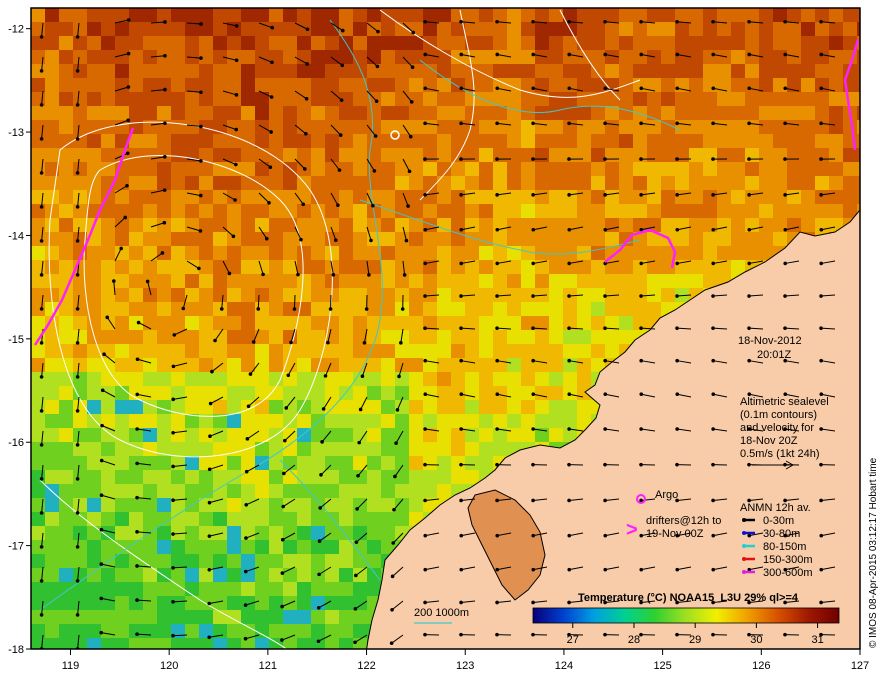  What do you see at coordinates (675, 534) in the screenshot?
I see `drifters-legend-line: 19-Nov 00Z` at bounding box center [675, 534].